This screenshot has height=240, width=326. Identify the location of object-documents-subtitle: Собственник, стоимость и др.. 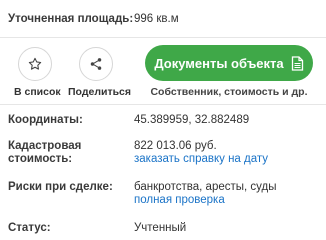
(229, 92).